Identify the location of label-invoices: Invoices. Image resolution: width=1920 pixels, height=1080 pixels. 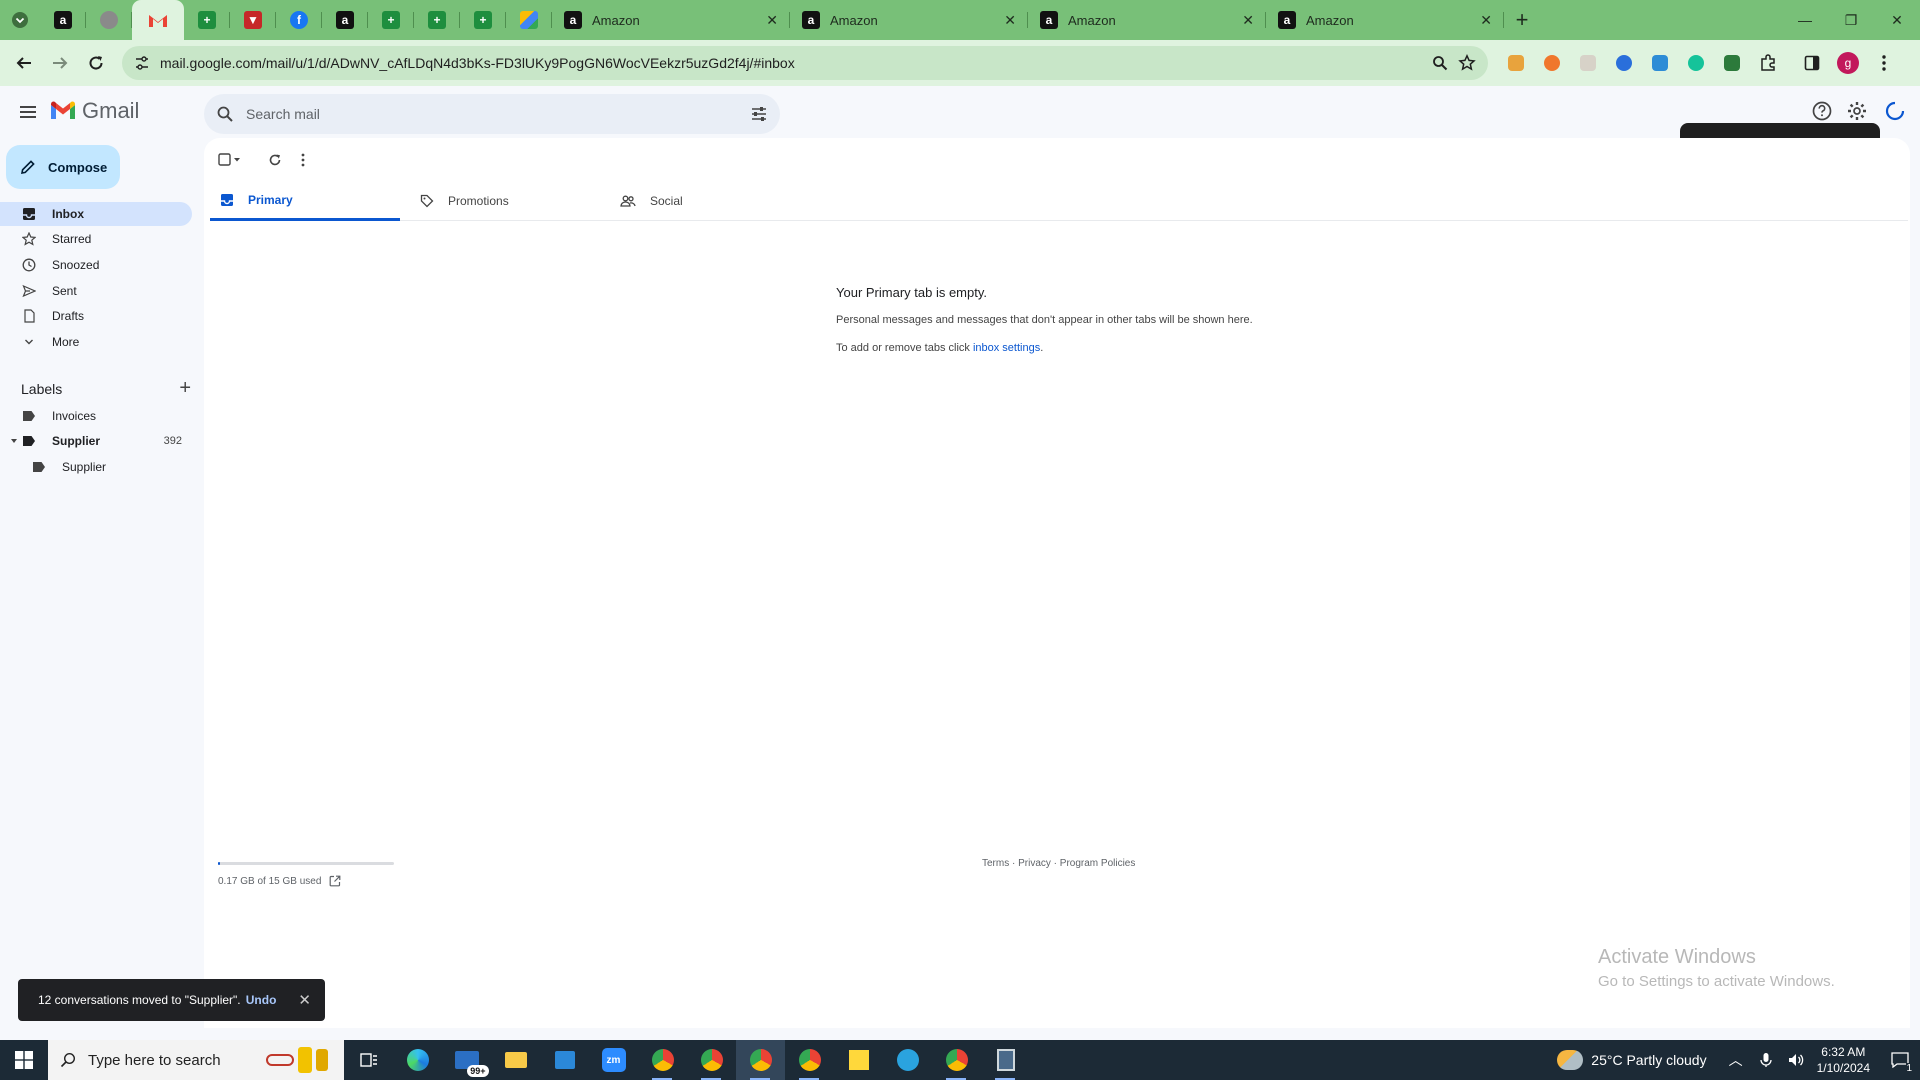
(96, 416).